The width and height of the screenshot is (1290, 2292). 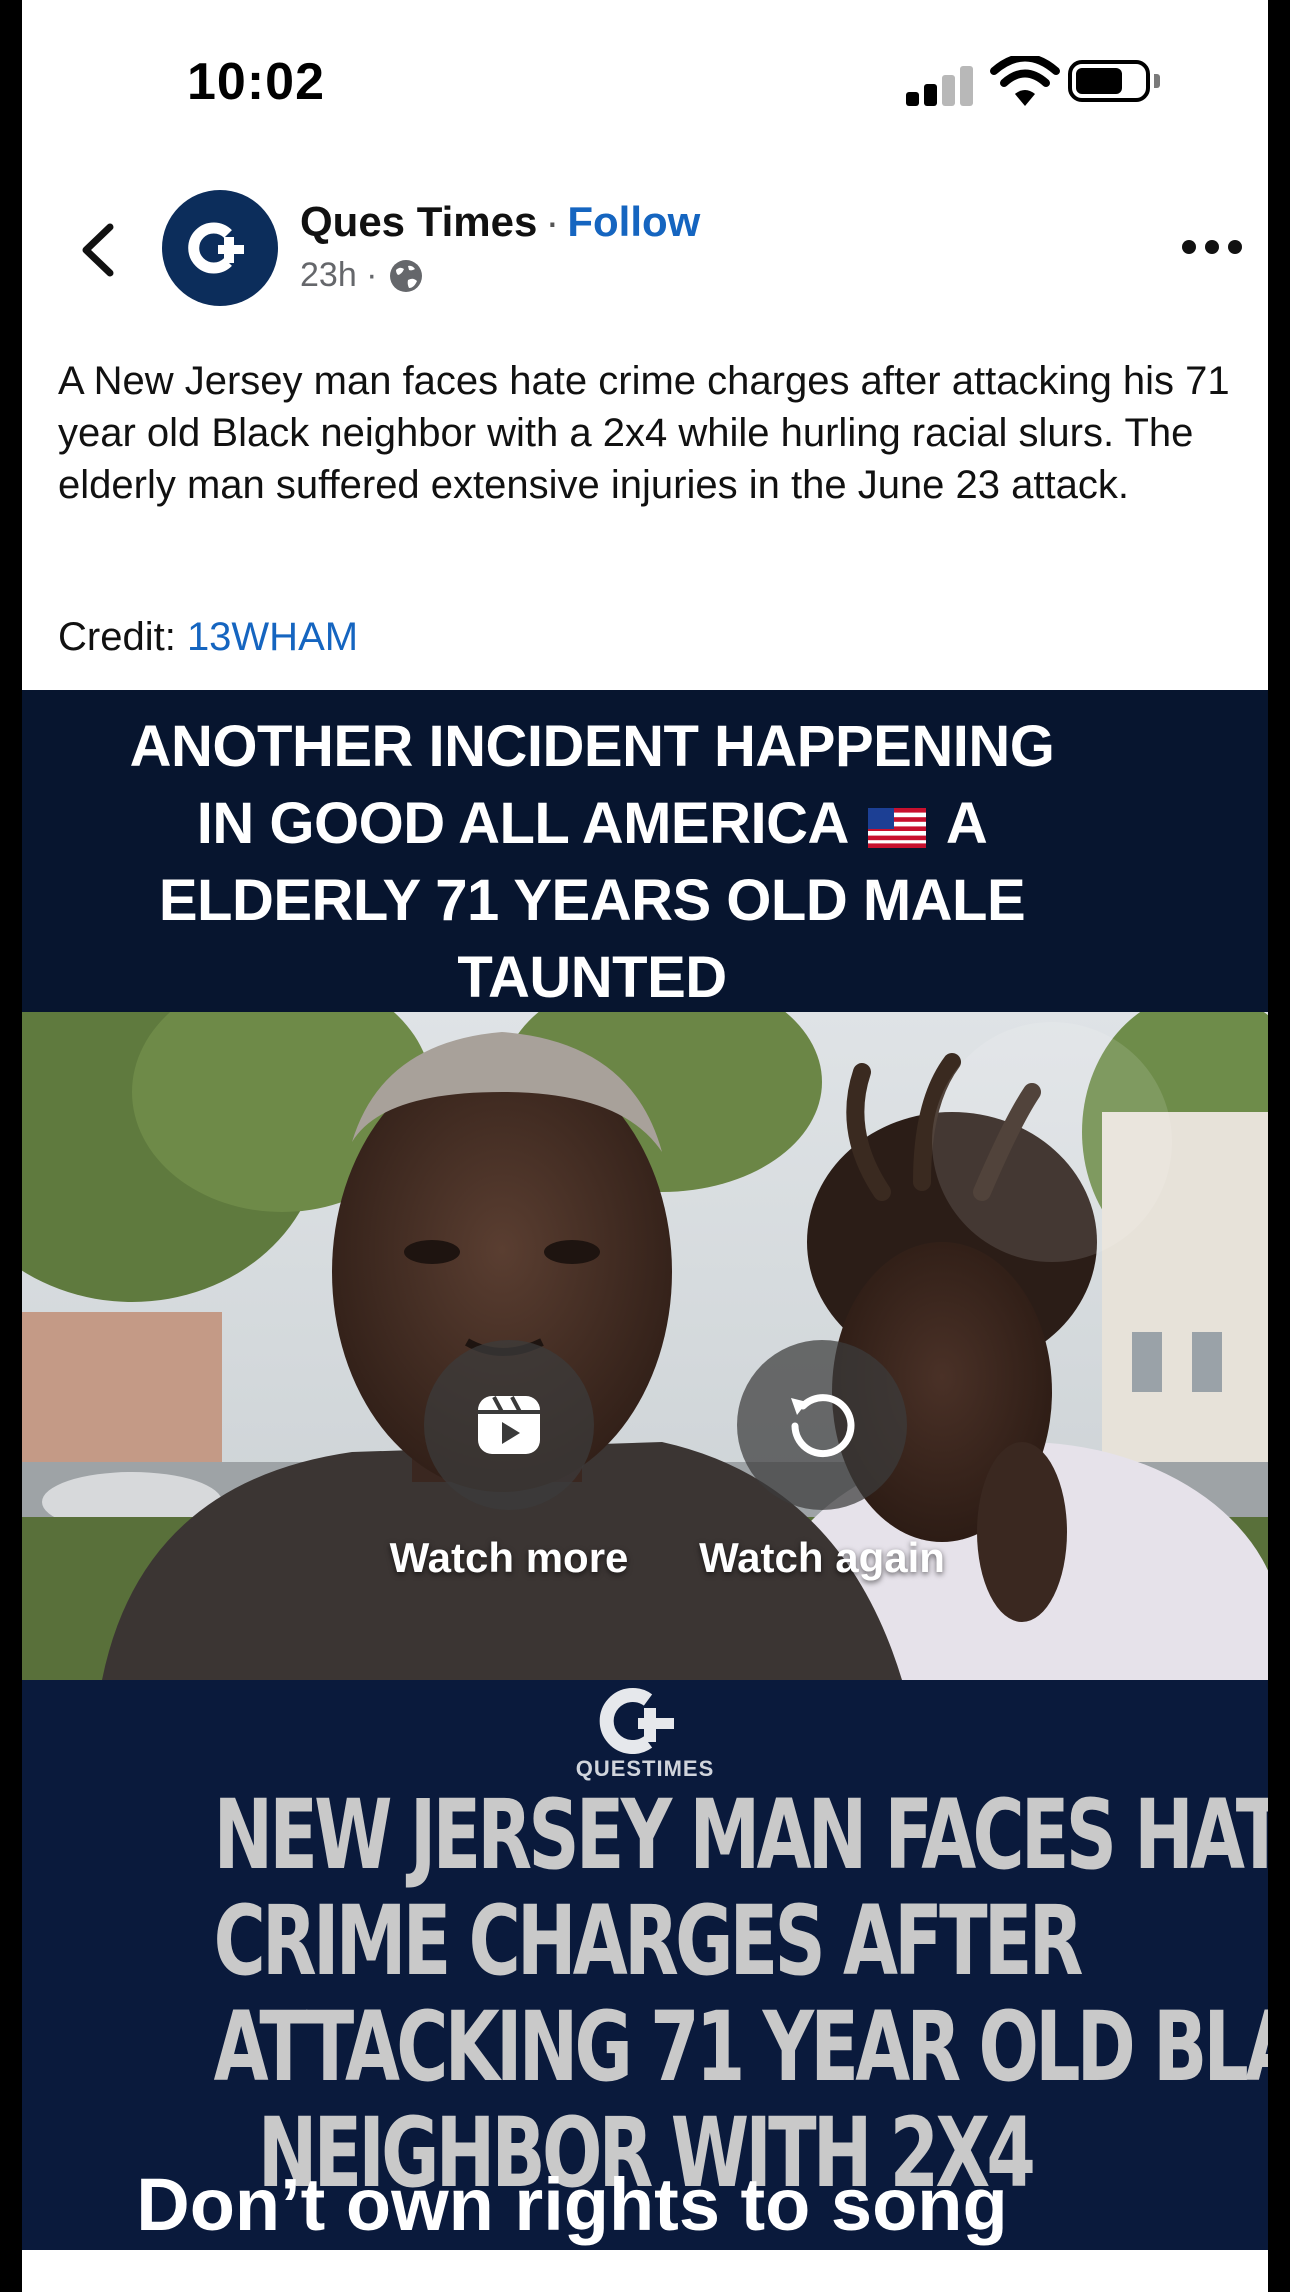 I want to click on post-meta: 23h ·, so click(x=362, y=275).